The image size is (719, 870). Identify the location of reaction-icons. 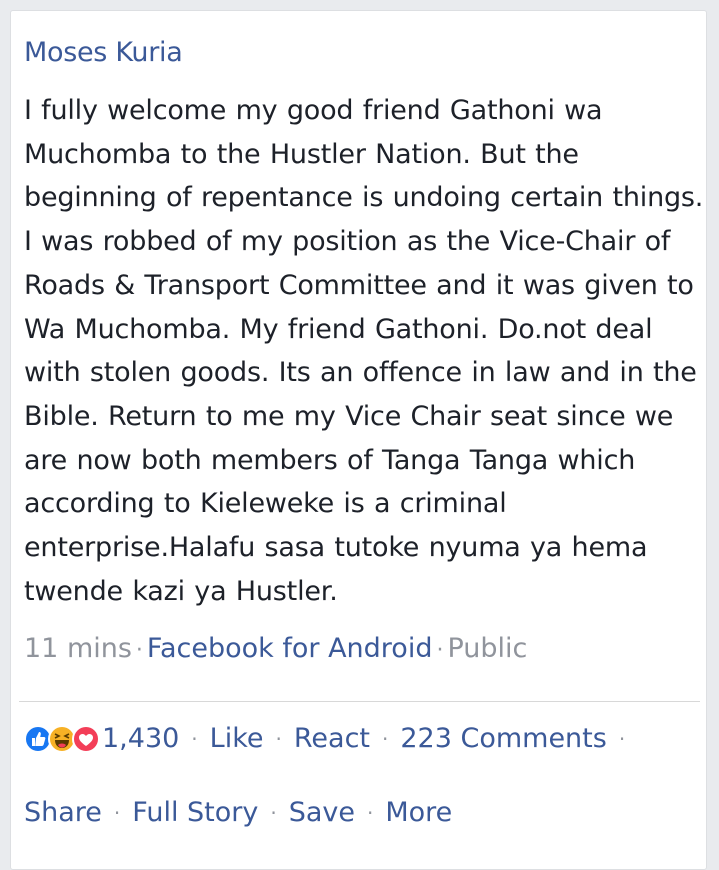
(62, 738).